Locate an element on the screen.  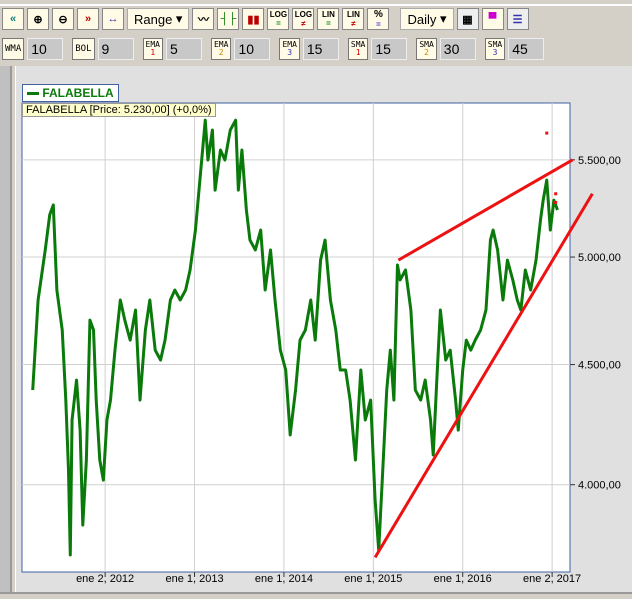
y-tick-label: 5.000,00 is located at coordinates (599, 258).